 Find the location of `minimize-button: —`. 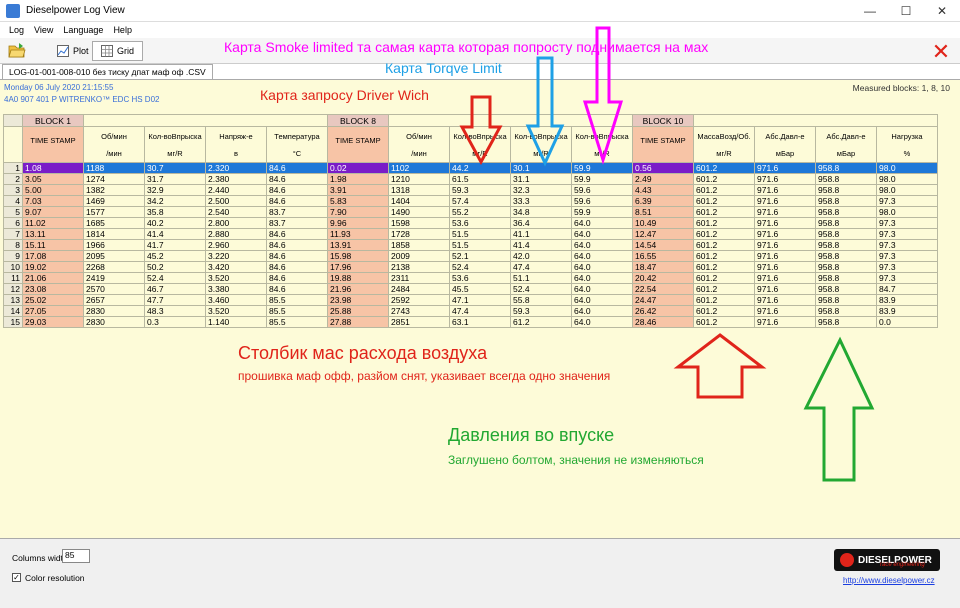

minimize-button: — is located at coordinates (870, 11).